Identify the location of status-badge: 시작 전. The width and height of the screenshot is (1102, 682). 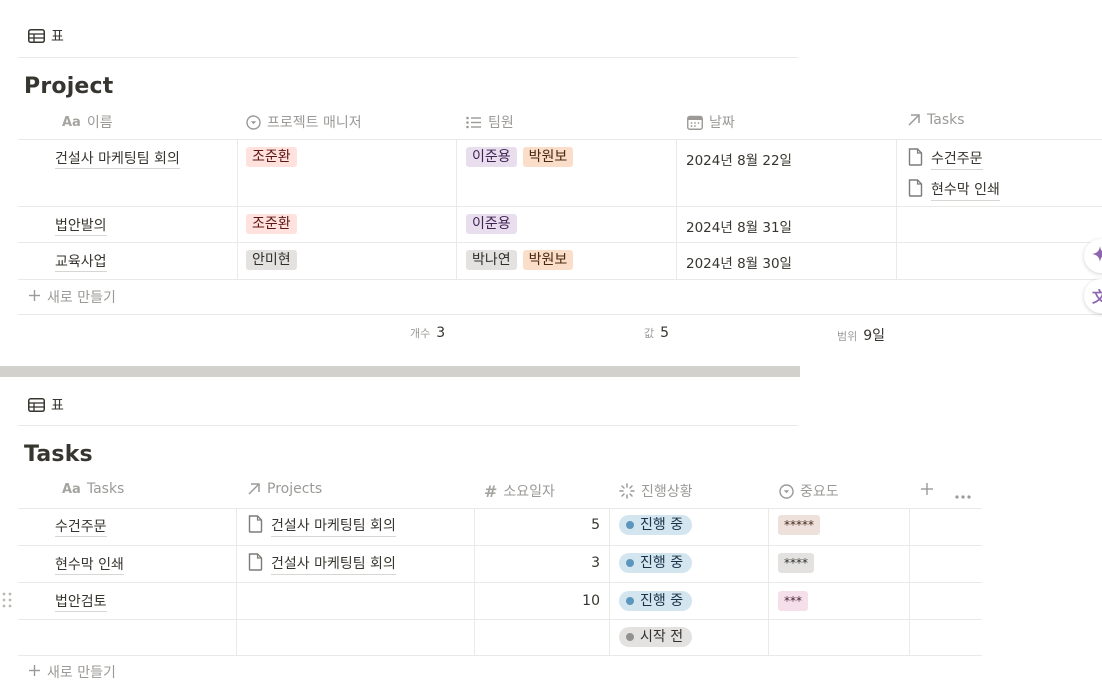
(656, 637).